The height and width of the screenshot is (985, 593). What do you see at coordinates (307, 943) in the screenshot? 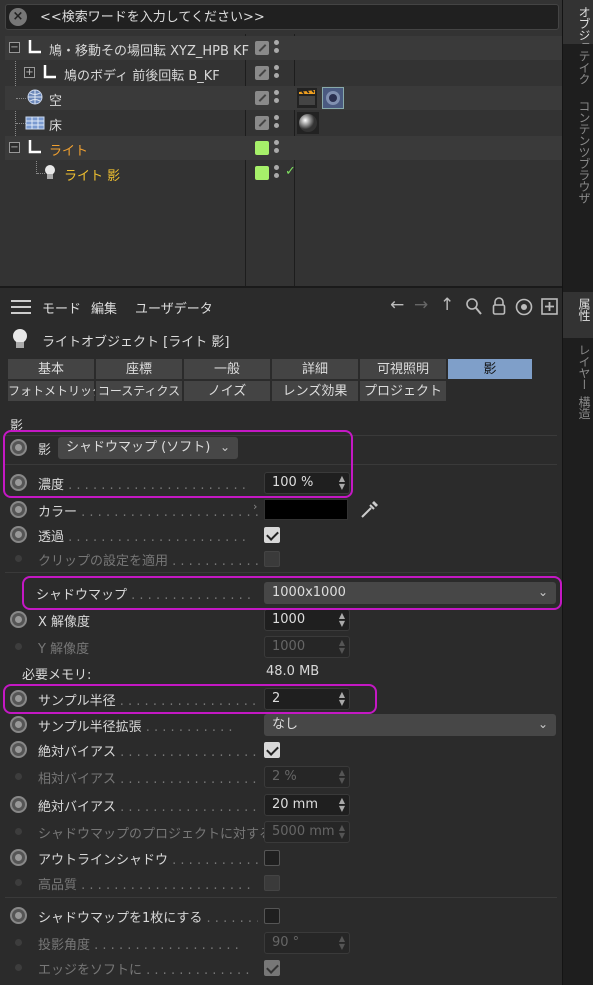
I see `proj-angle-field: 90 ° ▲ ▼` at bounding box center [307, 943].